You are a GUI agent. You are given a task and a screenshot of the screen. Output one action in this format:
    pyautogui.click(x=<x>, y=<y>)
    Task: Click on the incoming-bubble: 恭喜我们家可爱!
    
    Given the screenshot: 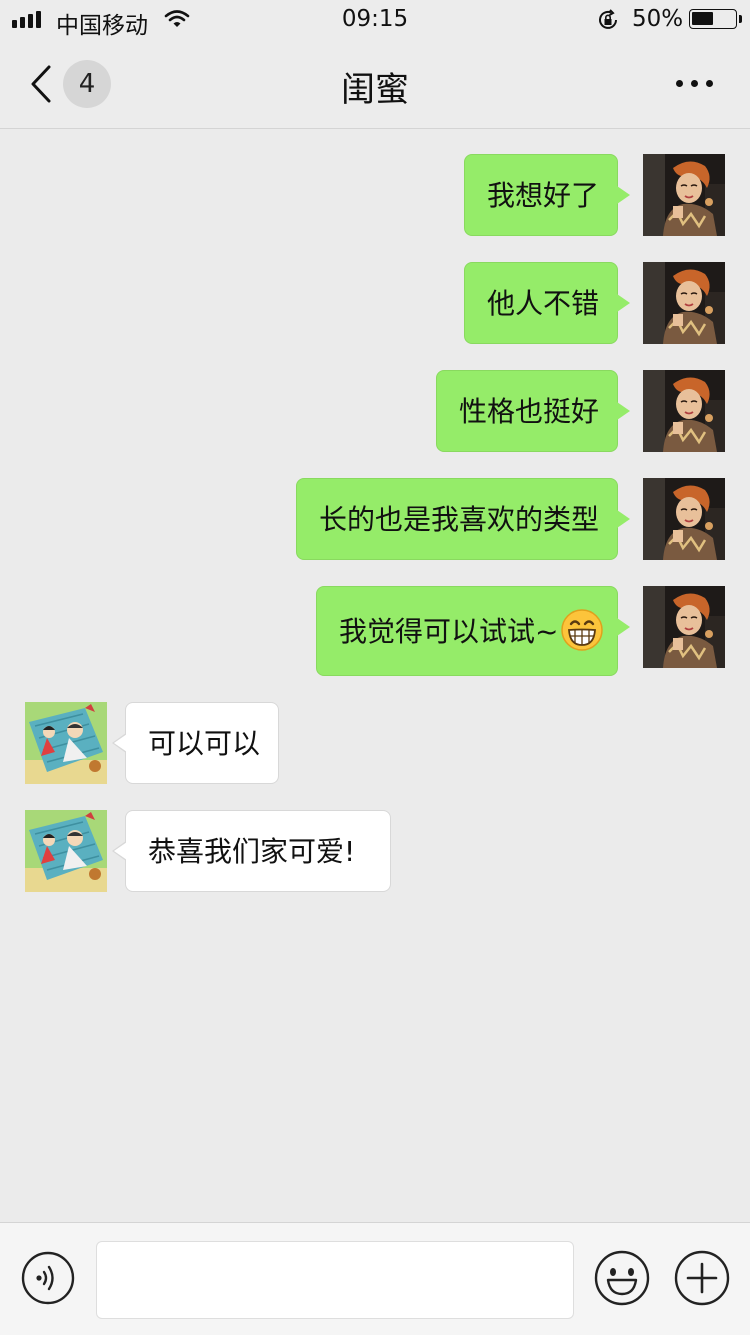 What is the action you would take?
    pyautogui.click(x=251, y=851)
    